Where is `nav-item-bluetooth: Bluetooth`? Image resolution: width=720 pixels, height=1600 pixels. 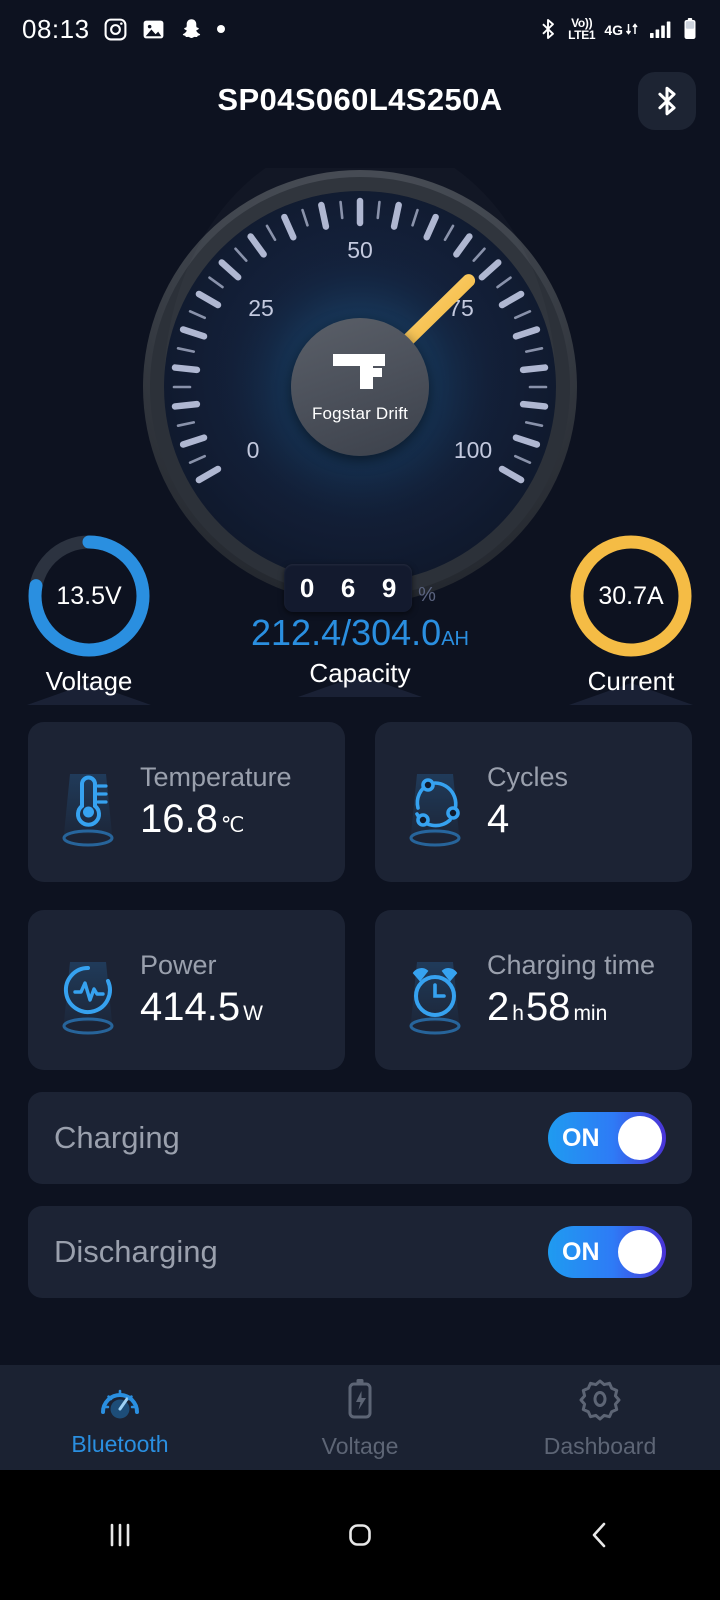 nav-item-bluetooth: Bluetooth is located at coordinates (120, 1417).